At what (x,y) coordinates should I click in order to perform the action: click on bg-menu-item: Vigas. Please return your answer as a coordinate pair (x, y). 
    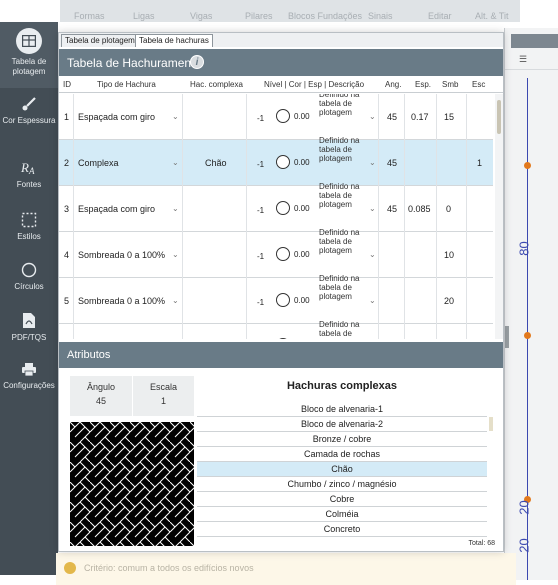
    Looking at the image, I should click on (201, 16).